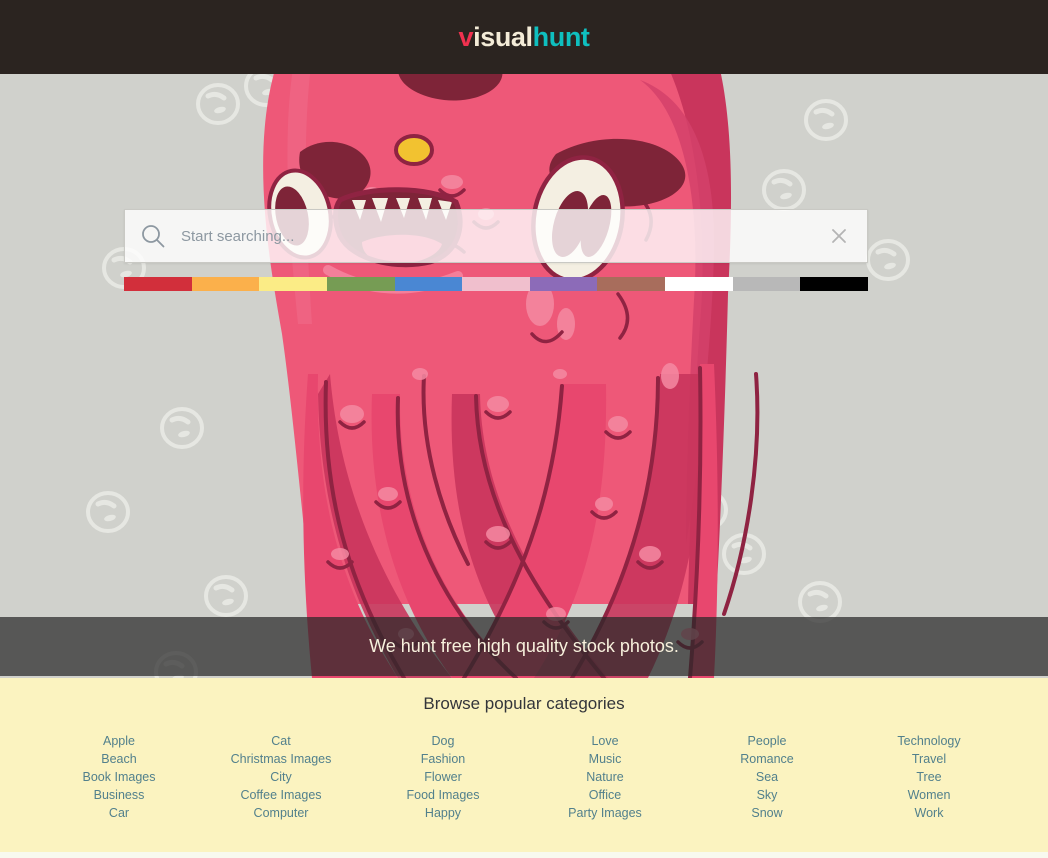 The height and width of the screenshot is (858, 1048). I want to click on categories-title: Browse popular categories, so click(524, 703).